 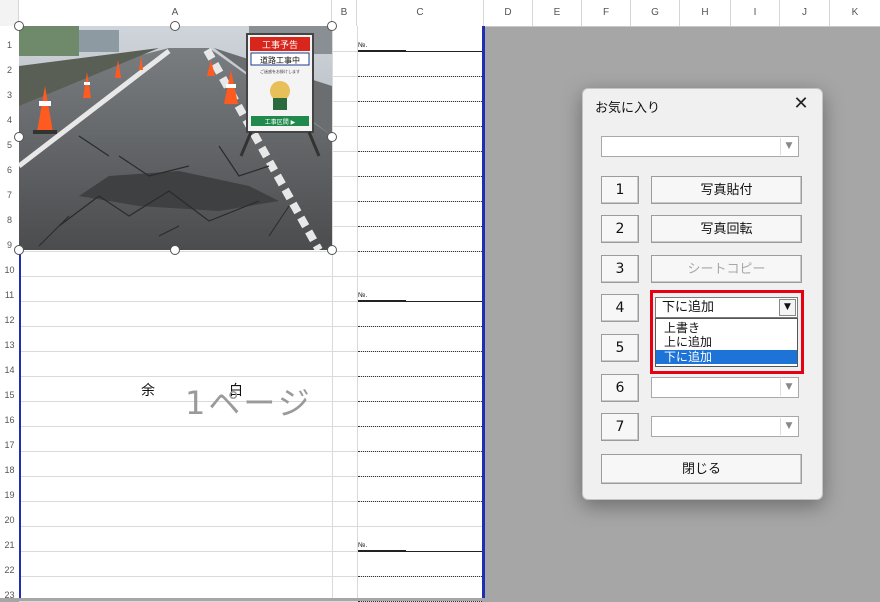 What do you see at coordinates (9, 520) in the screenshot?
I see `row-header-20: 20` at bounding box center [9, 520].